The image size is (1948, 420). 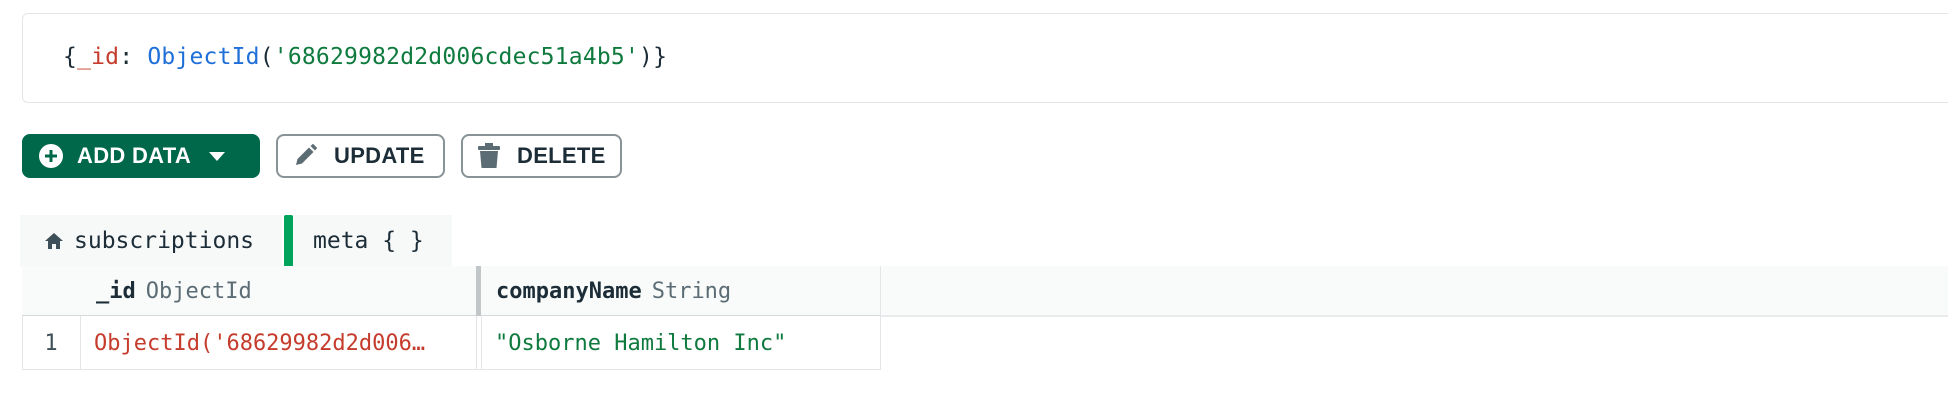 What do you see at coordinates (653, 57) in the screenshot?
I see `query-close: )}` at bounding box center [653, 57].